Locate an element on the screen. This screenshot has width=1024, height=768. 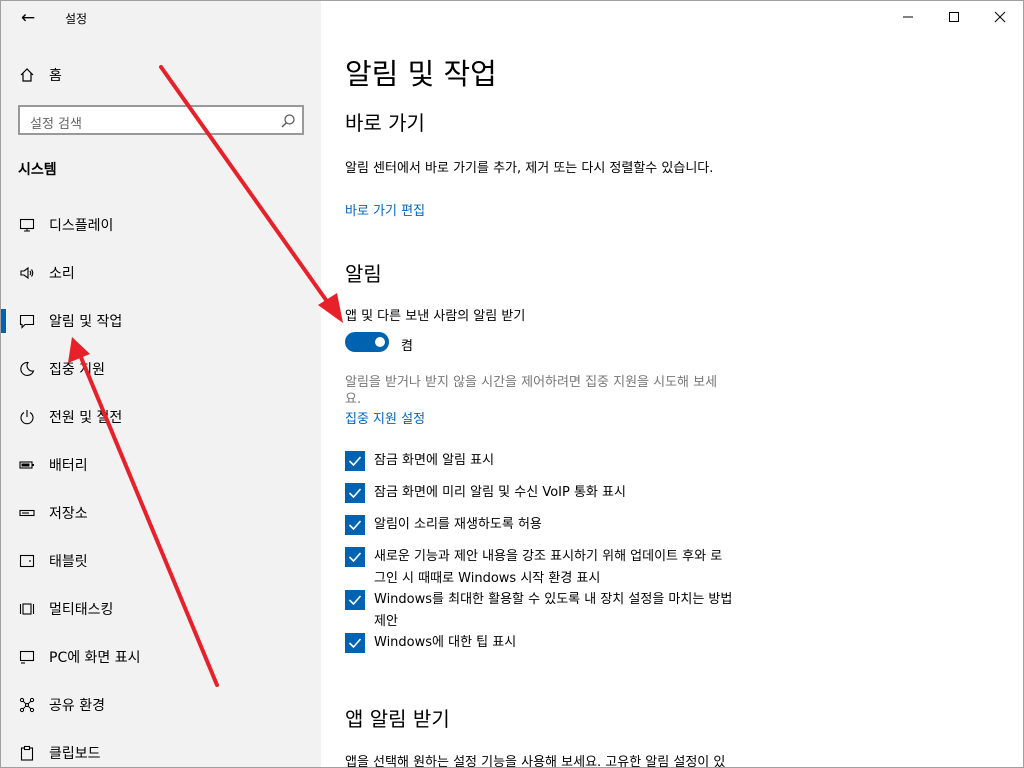
window-controls is located at coordinates (954, 17).